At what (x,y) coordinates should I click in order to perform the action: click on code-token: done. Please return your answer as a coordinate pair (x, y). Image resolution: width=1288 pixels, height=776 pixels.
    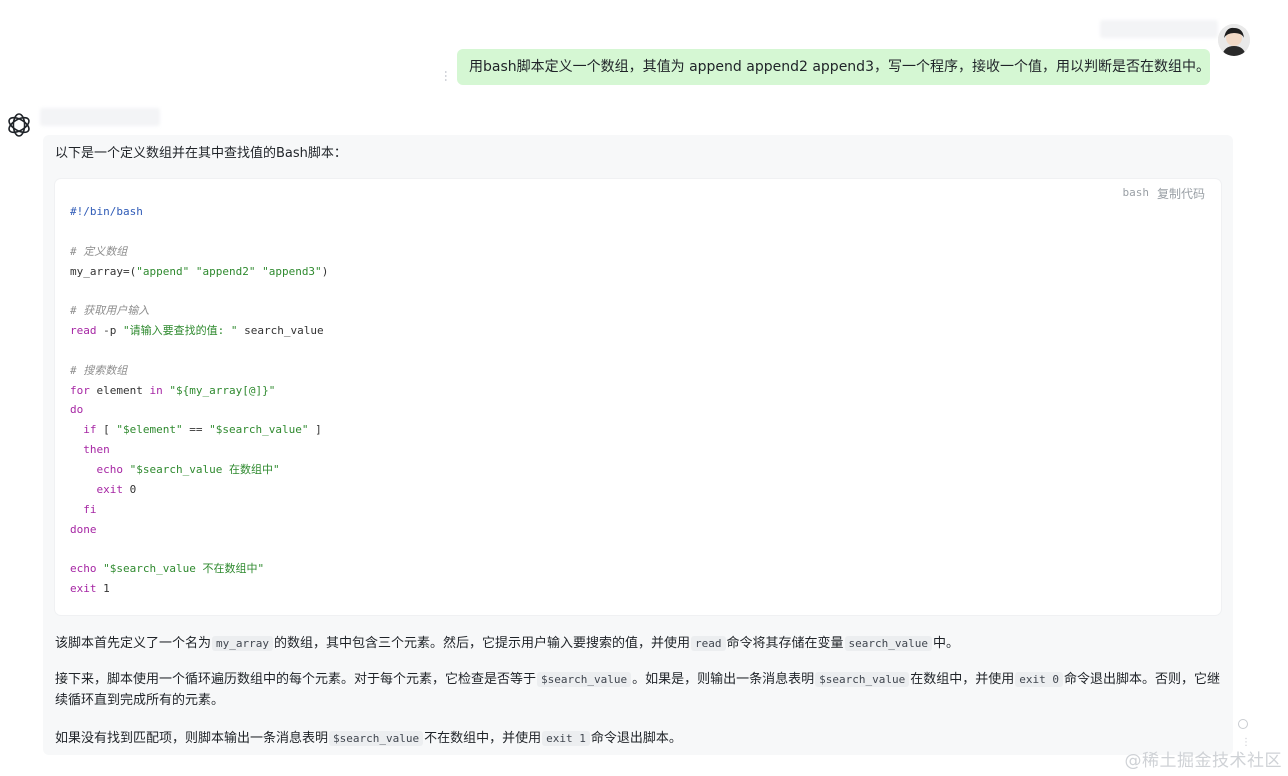
    Looking at the image, I should click on (83, 529).